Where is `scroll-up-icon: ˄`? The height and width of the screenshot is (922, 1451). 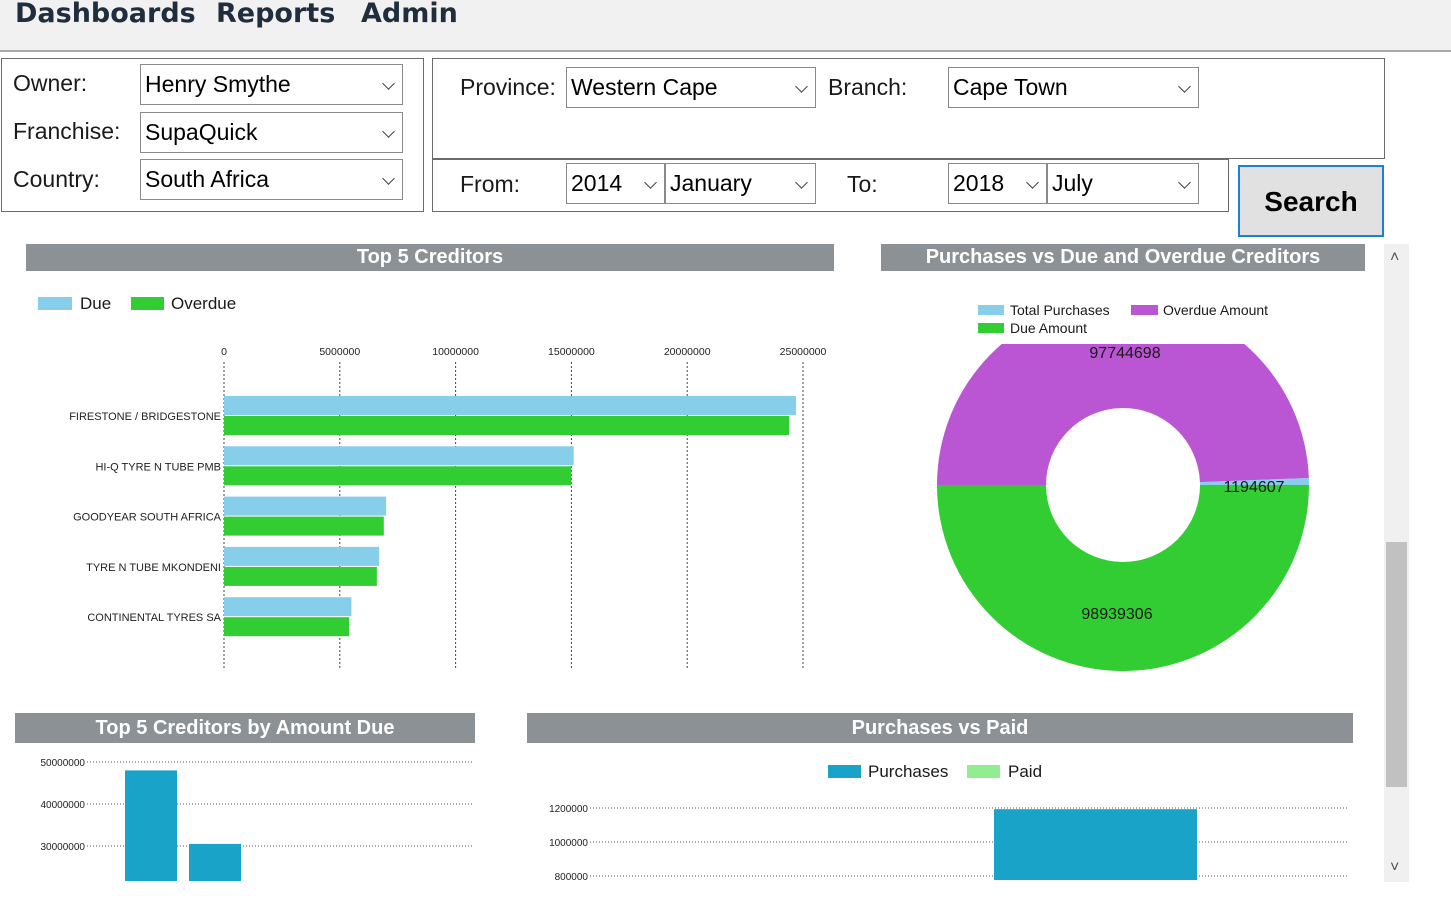
scroll-up-icon: ˄ is located at coordinates (1394, 258).